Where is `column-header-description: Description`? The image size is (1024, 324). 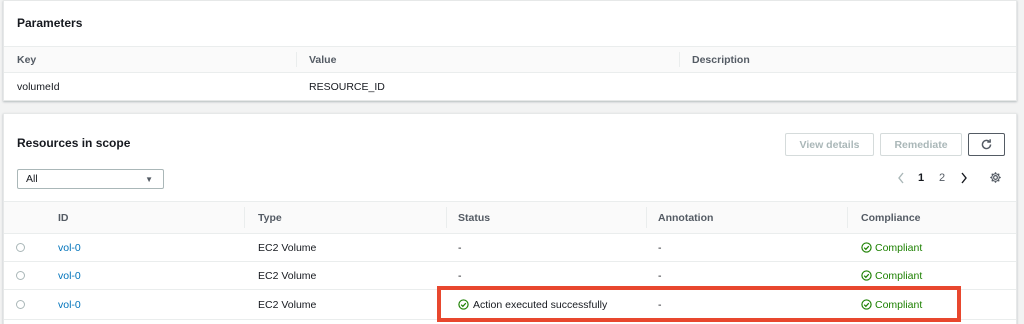 column-header-description: Description is located at coordinates (721, 59).